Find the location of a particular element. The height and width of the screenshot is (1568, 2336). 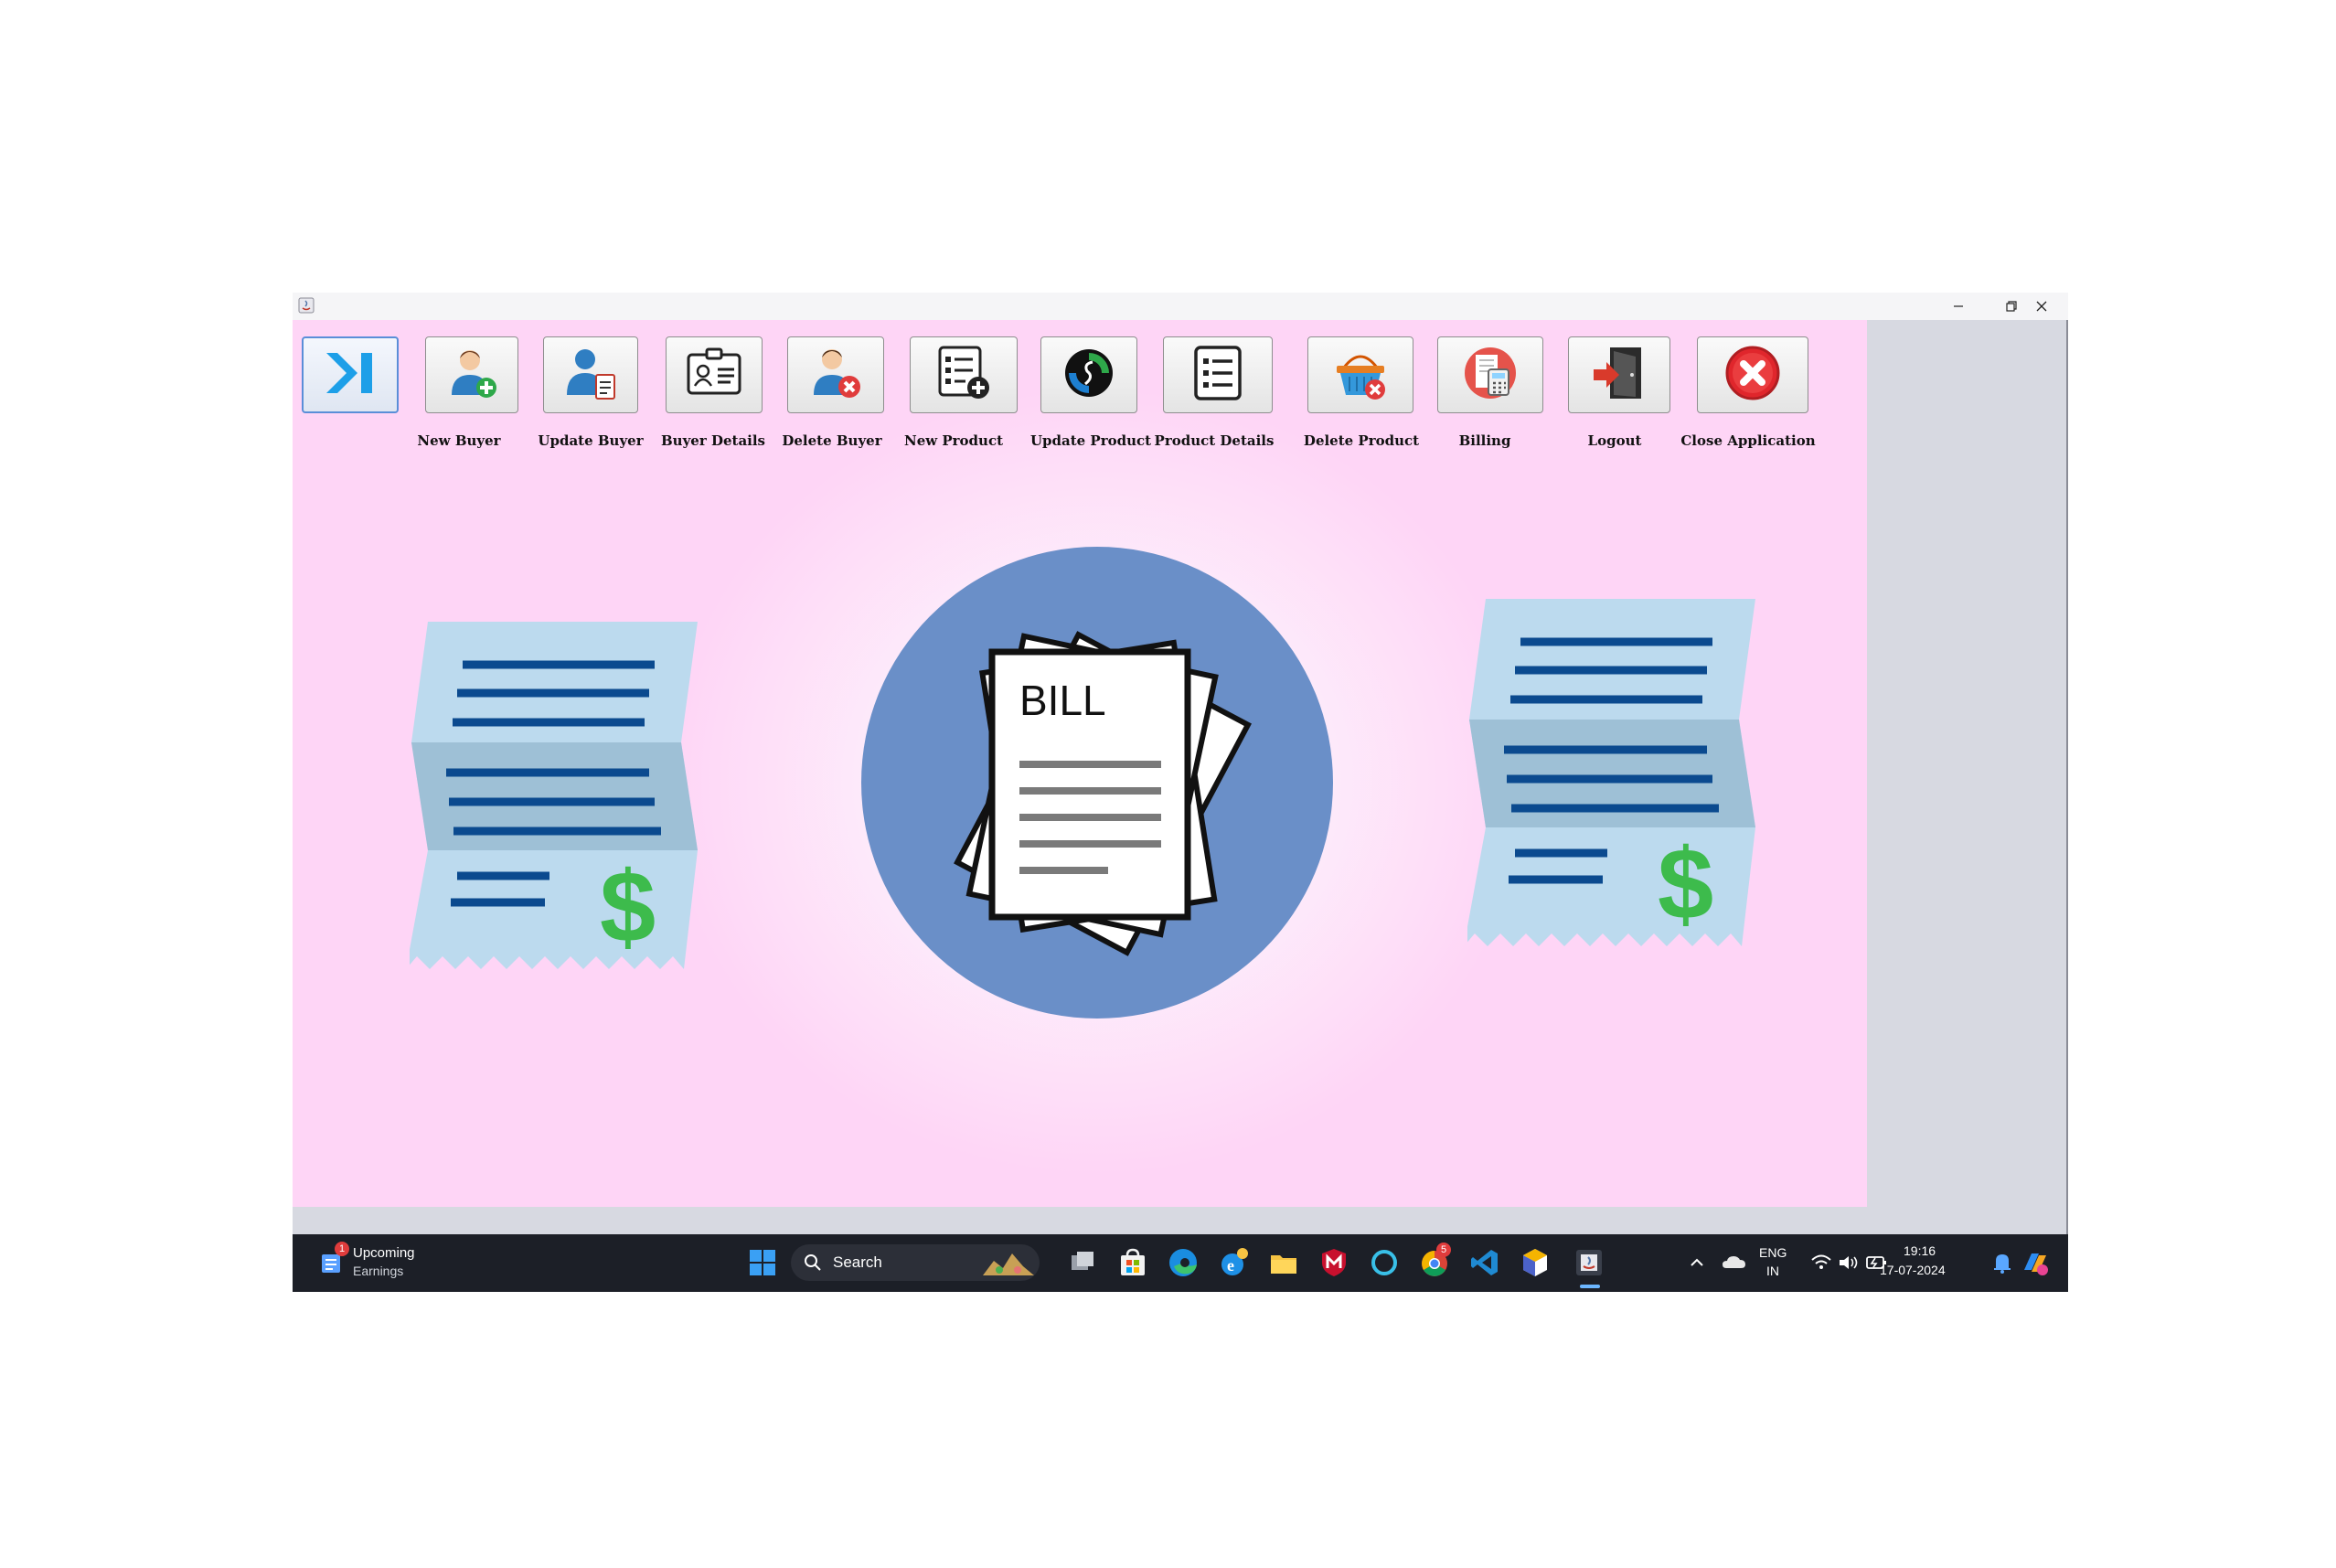

logout-door-icon is located at coordinates (1619, 375).